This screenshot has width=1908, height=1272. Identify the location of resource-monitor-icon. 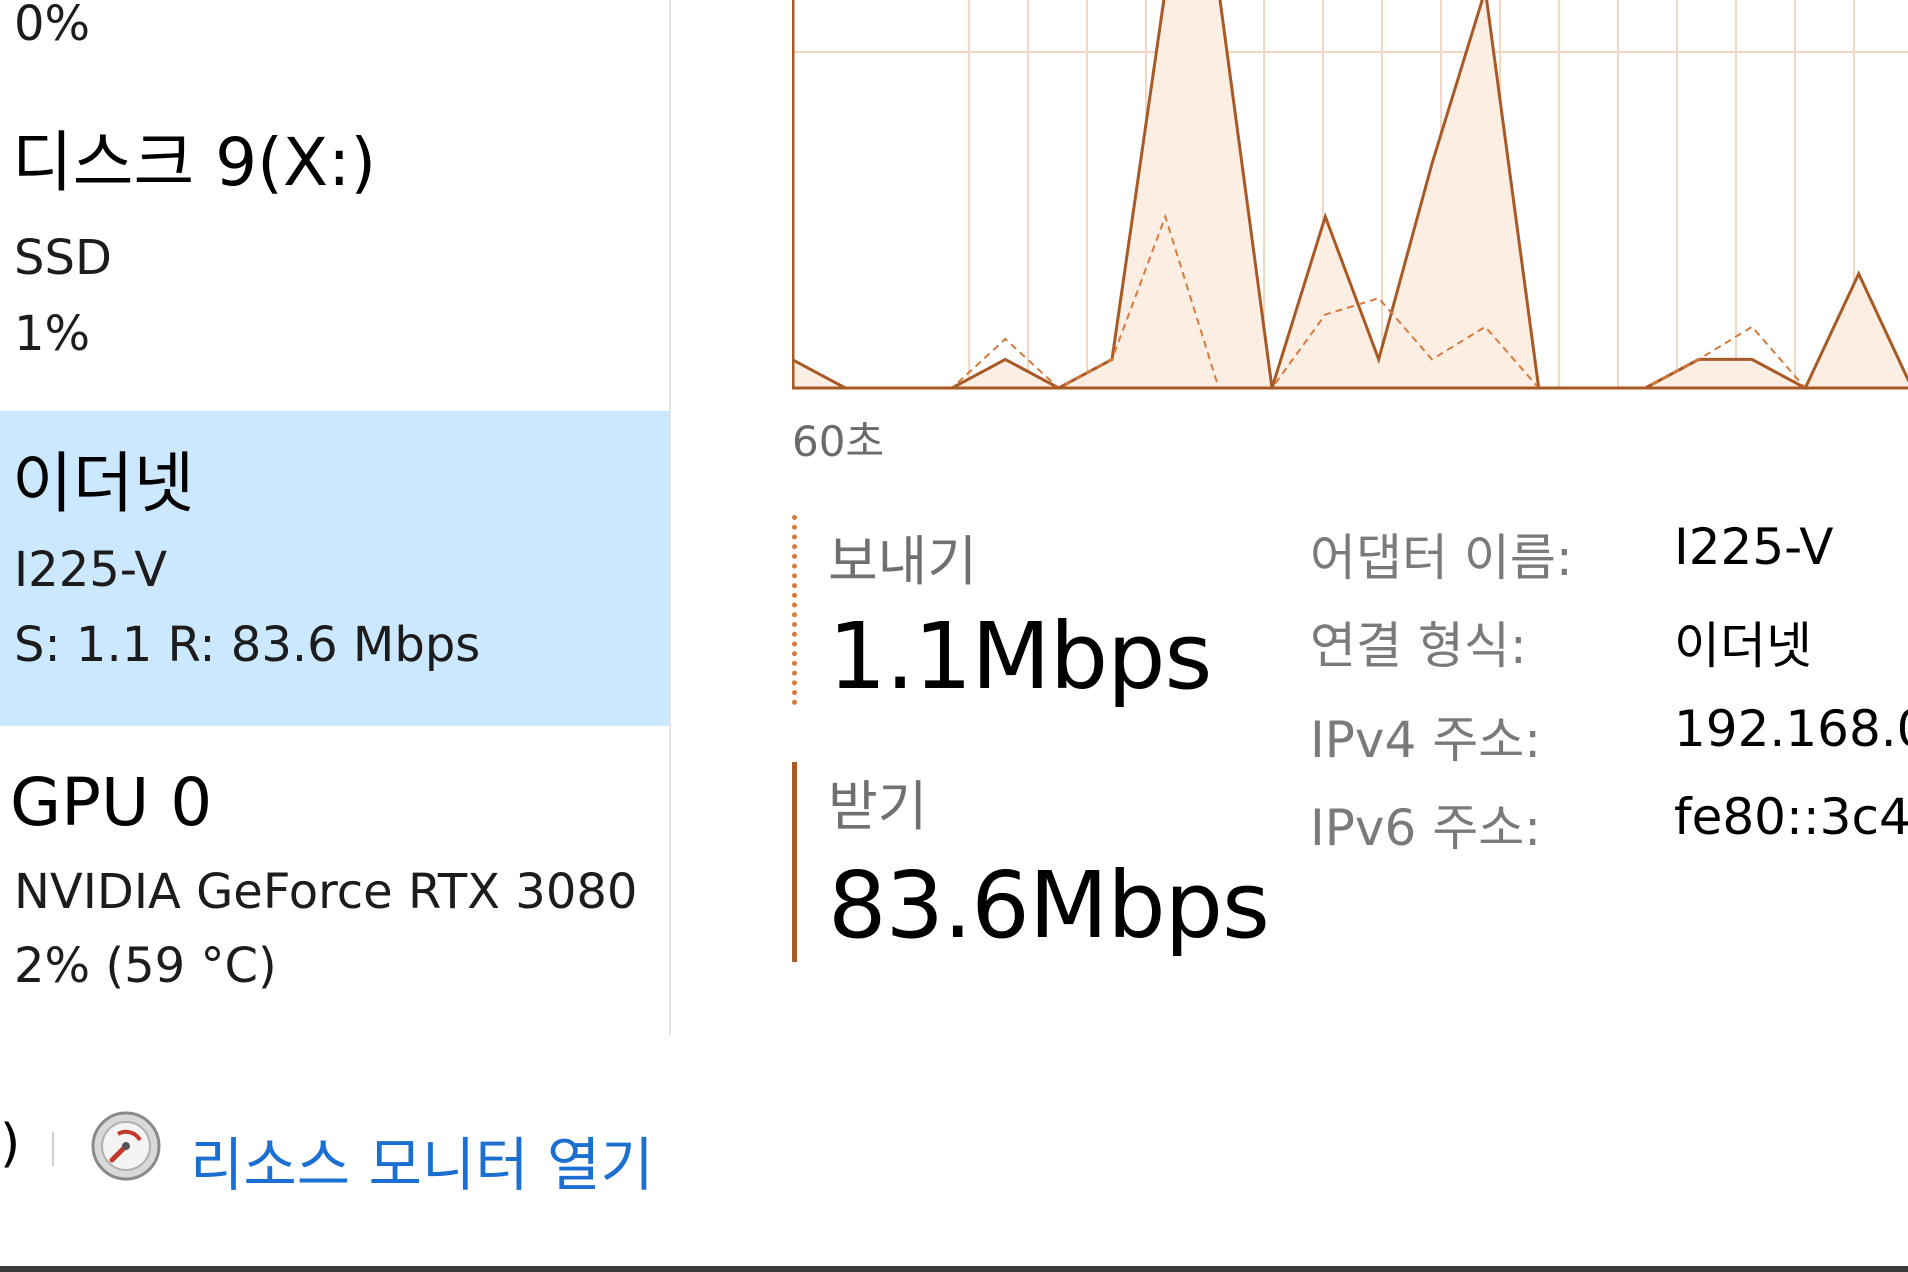
(126, 1146).